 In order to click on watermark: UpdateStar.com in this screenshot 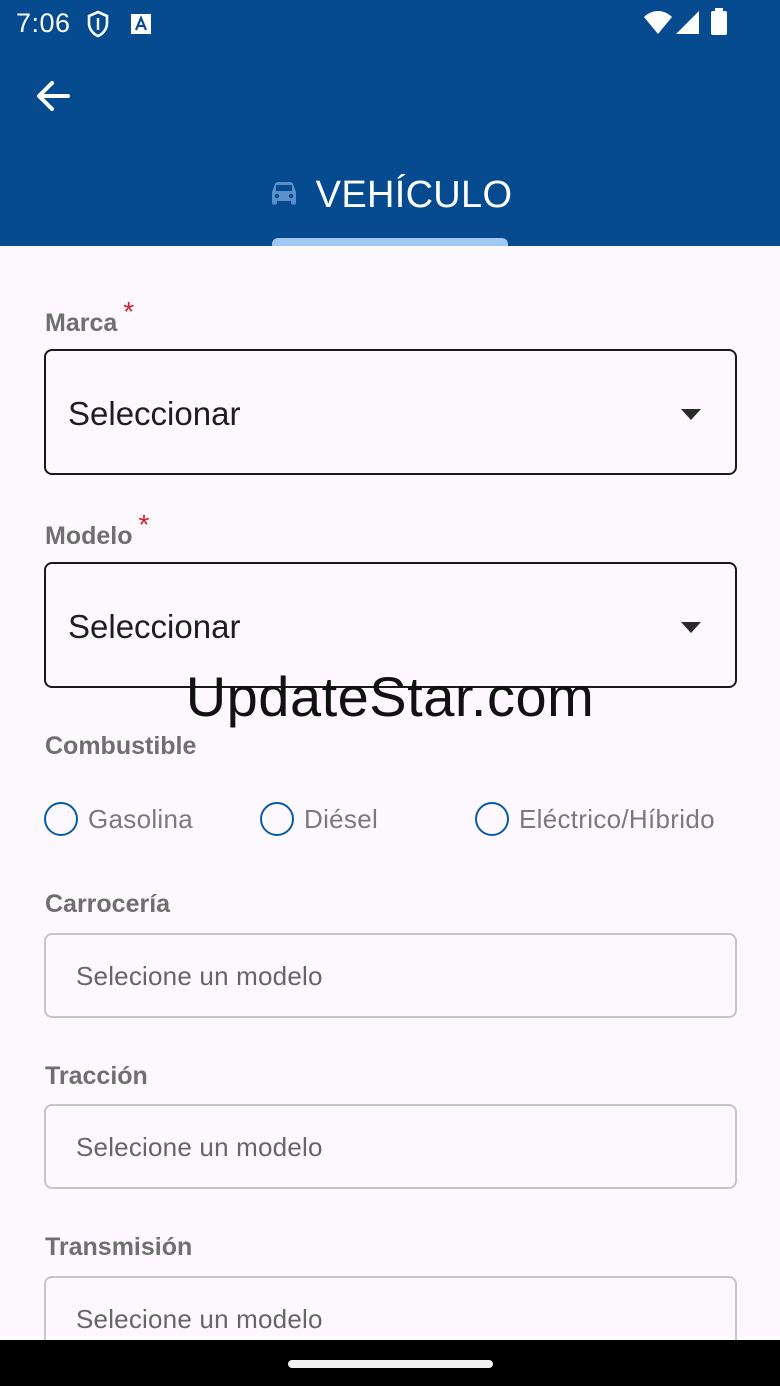, I will do `click(390, 696)`.